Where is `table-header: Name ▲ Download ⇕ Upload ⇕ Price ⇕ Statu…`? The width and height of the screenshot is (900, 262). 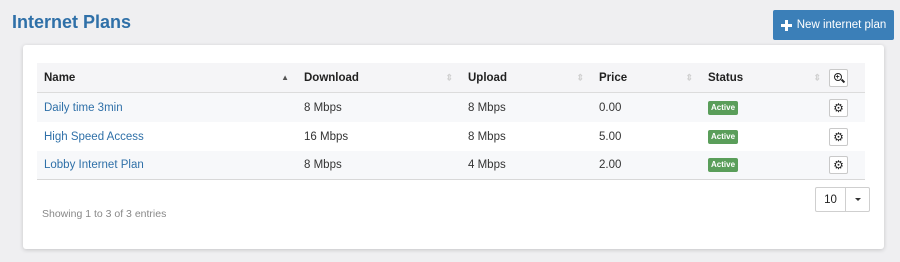 table-header: Name ▲ Download ⇕ Upload ⇕ Price ⇕ Statu… is located at coordinates (451, 78).